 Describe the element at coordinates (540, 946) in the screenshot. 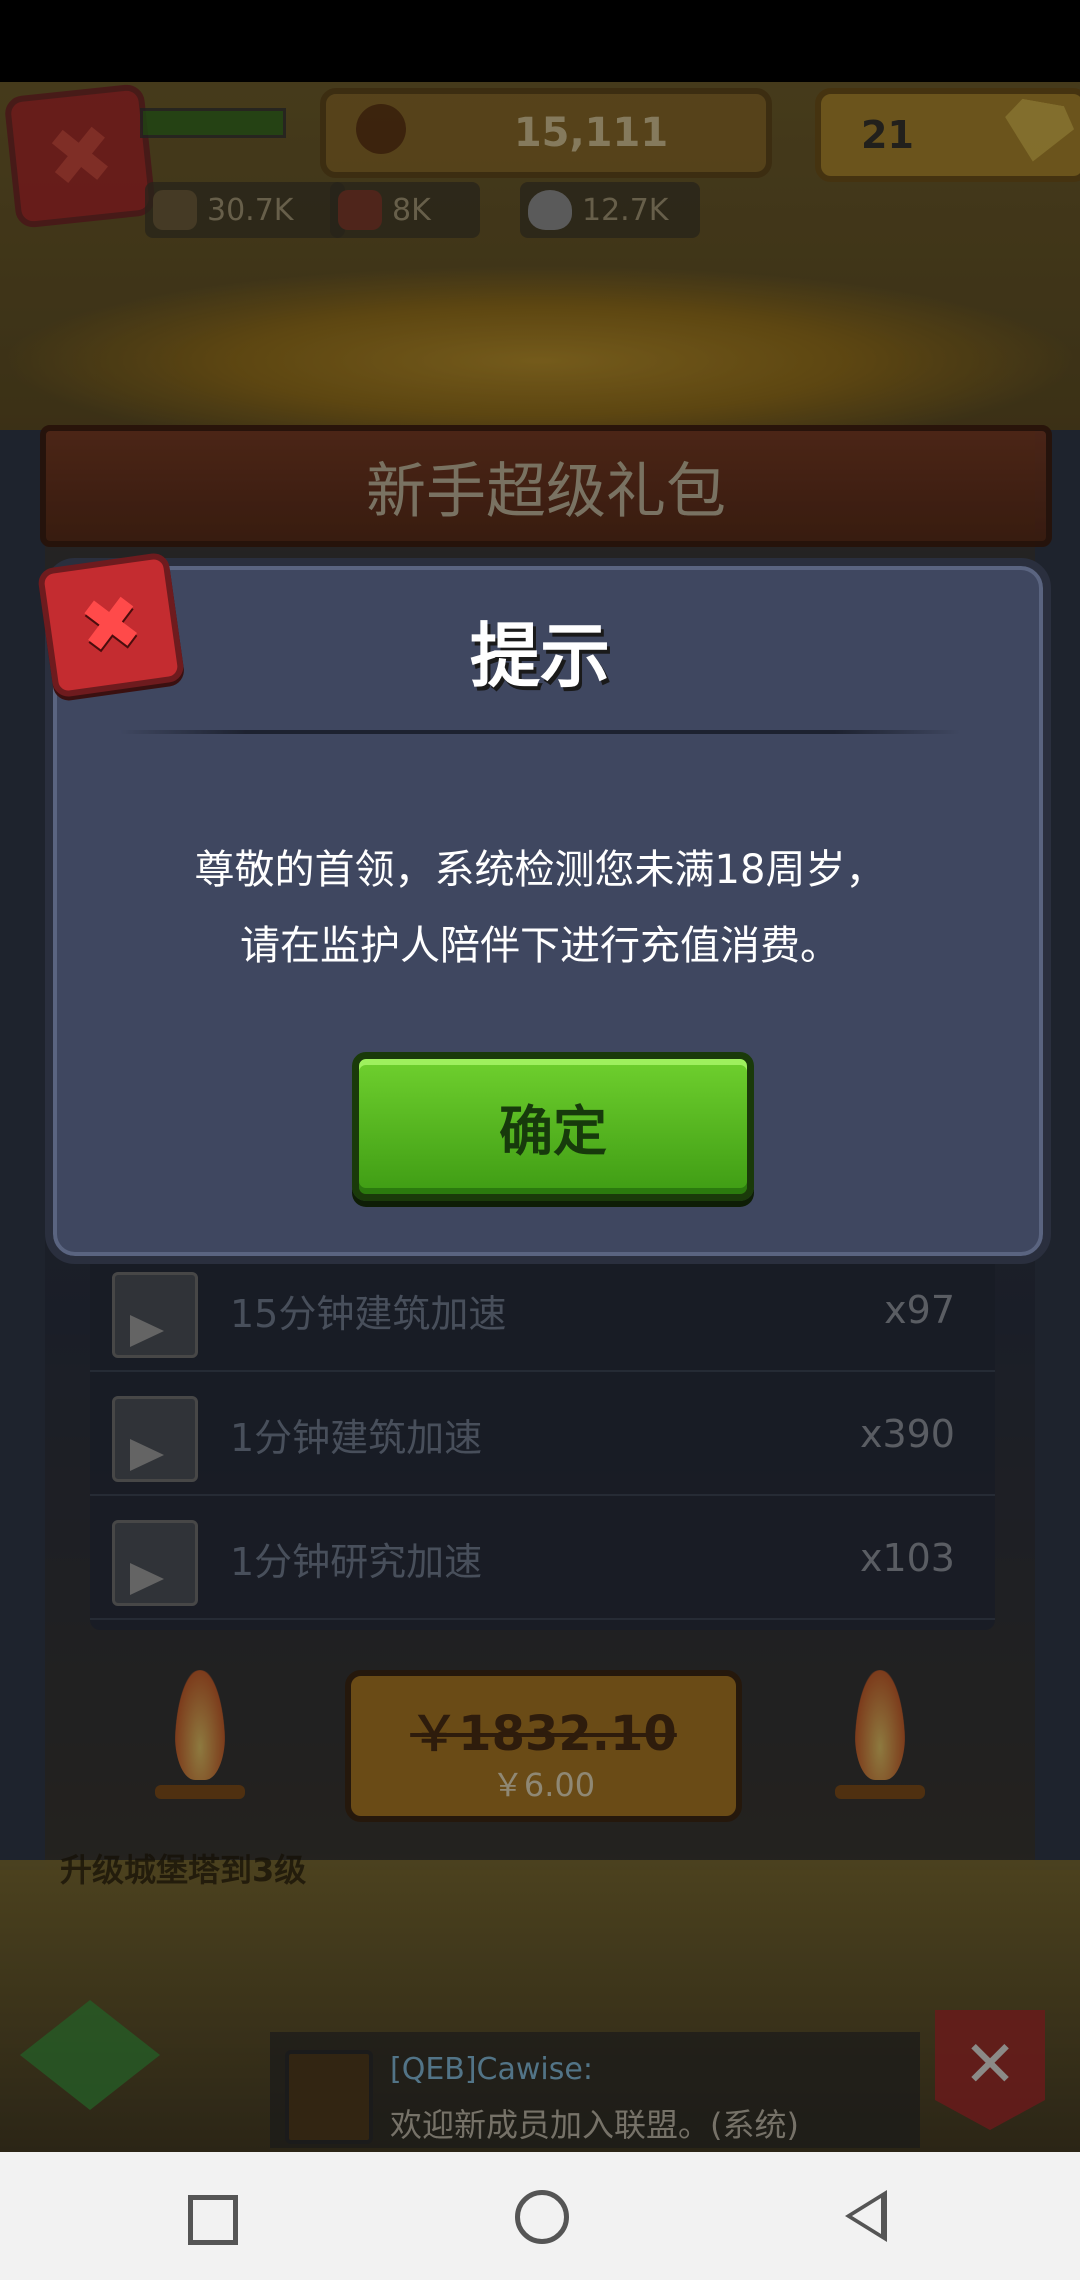

I see `dialog-message-line: 请在监护人陪伴下进行充值消费。` at that location.